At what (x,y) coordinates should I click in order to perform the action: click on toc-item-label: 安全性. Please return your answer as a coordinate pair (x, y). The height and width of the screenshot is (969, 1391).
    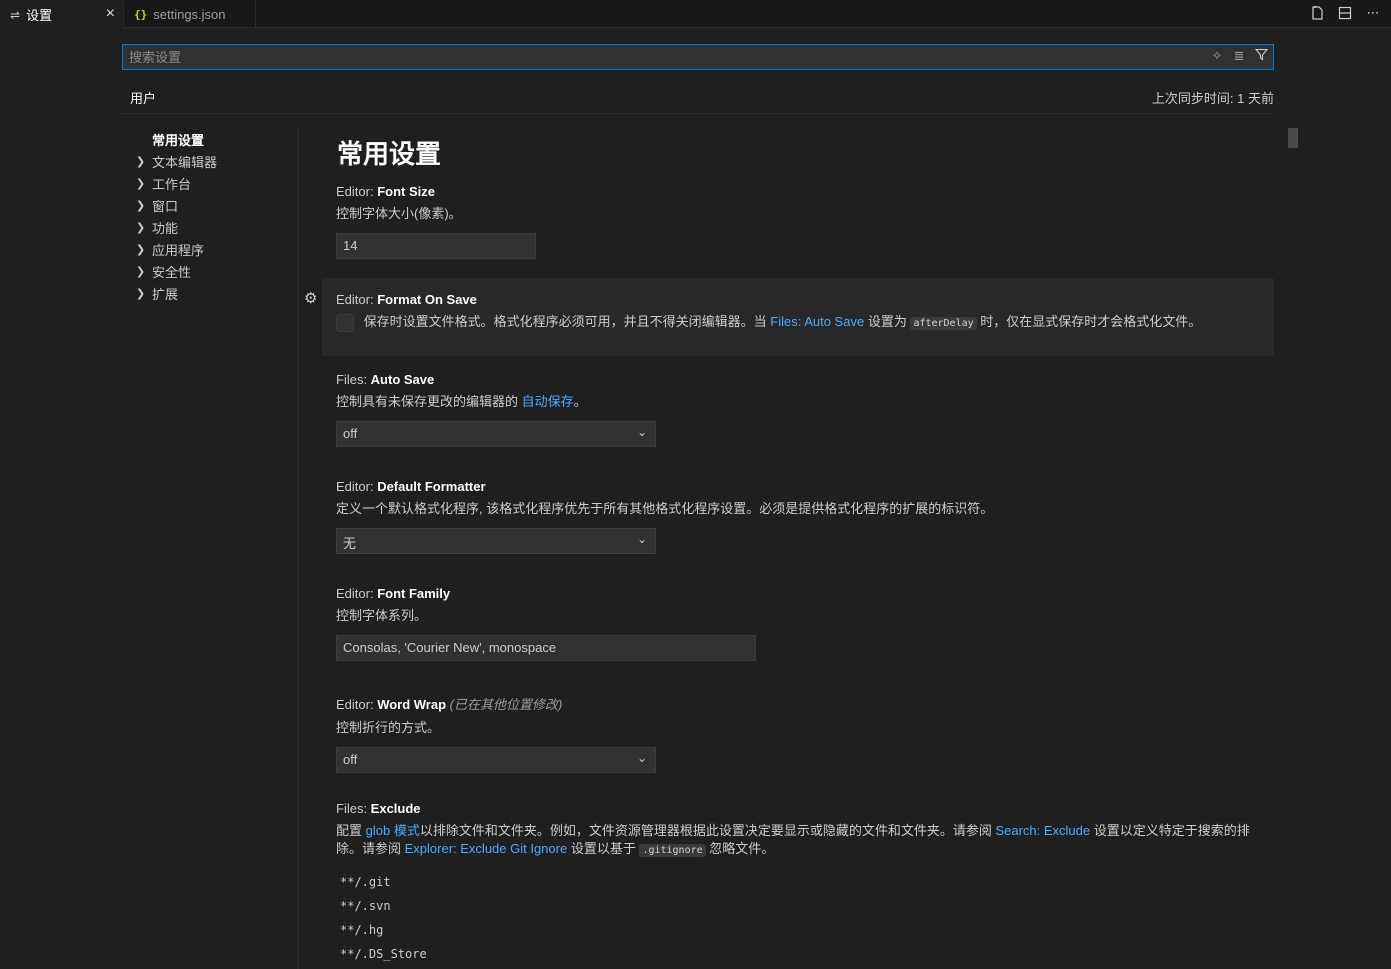
    Looking at the image, I should click on (172, 272).